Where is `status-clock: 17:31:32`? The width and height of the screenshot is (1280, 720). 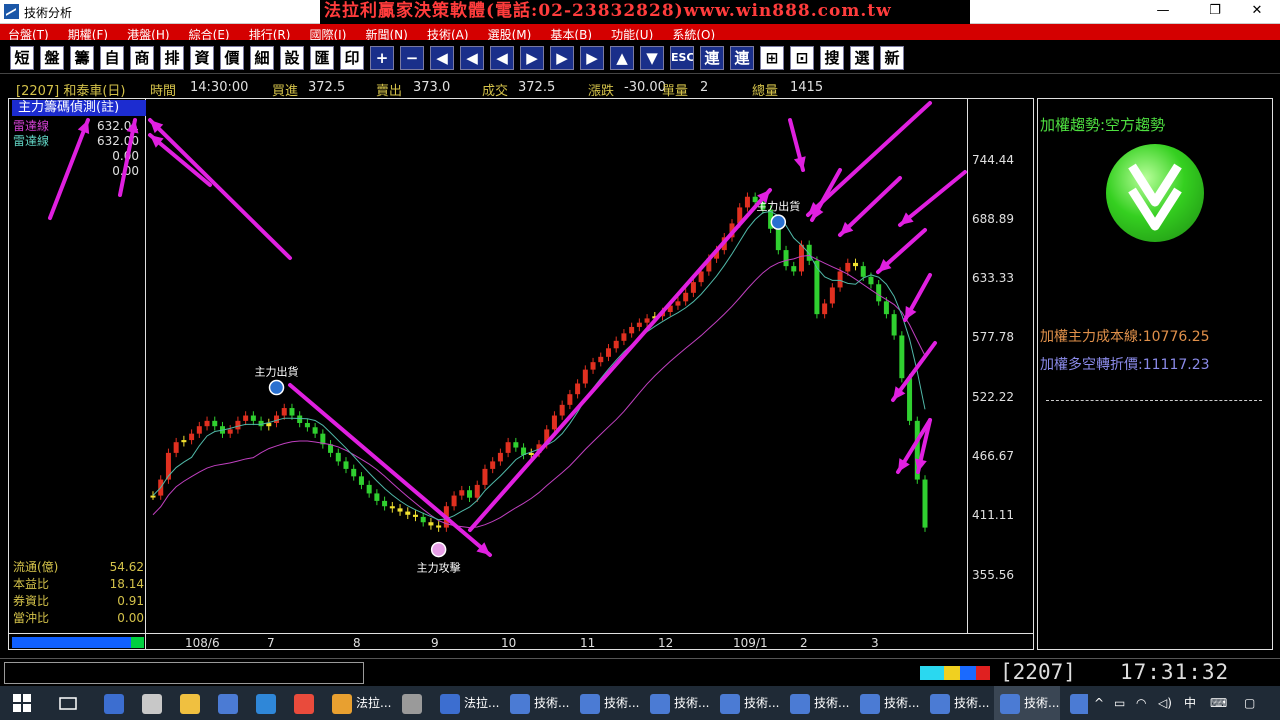
status-clock: 17:31:32 is located at coordinates (1175, 672).